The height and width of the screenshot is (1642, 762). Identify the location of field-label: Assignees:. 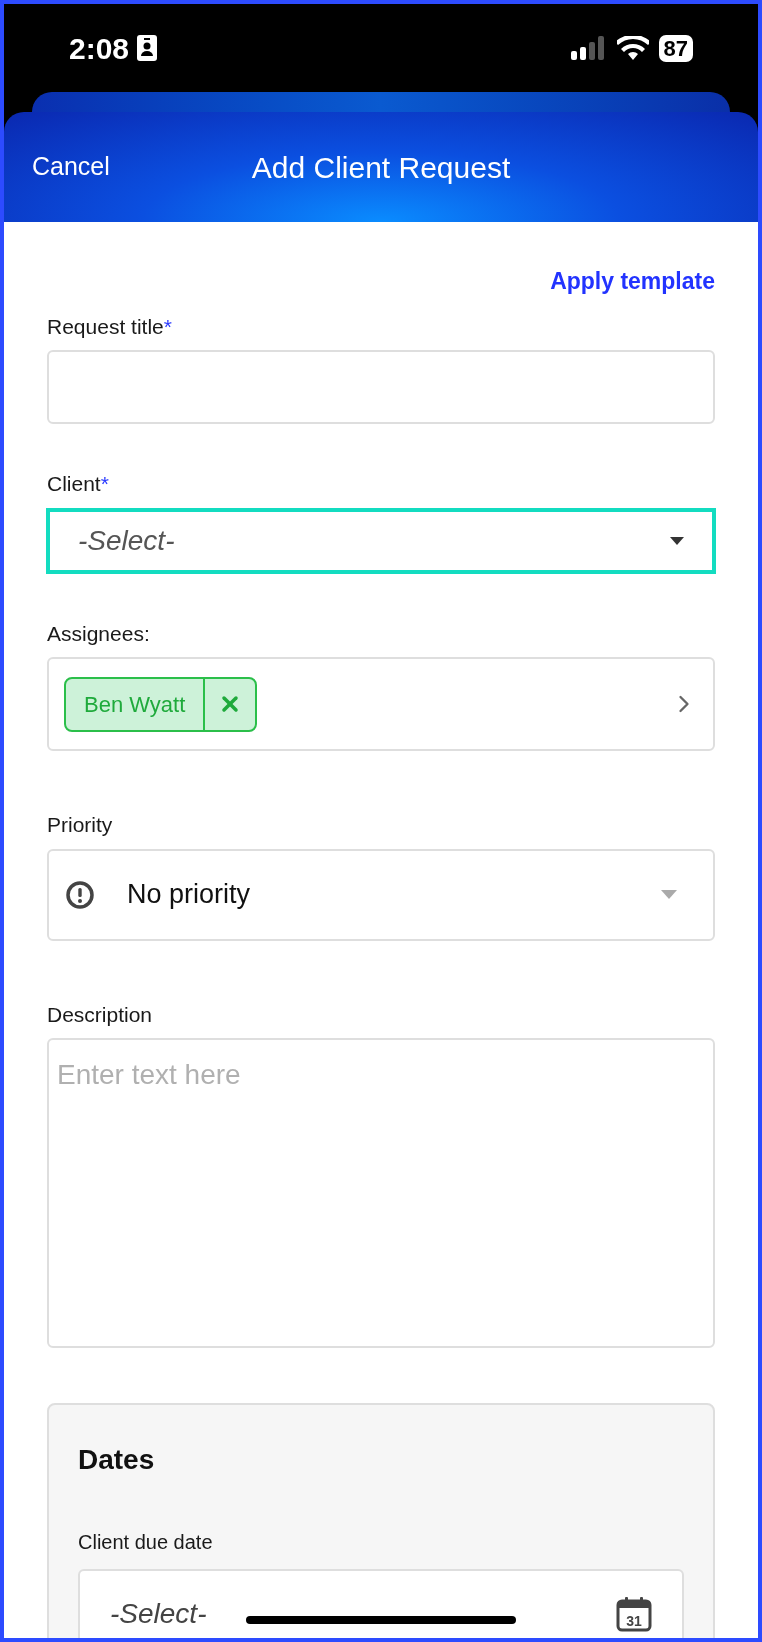
(99, 633).